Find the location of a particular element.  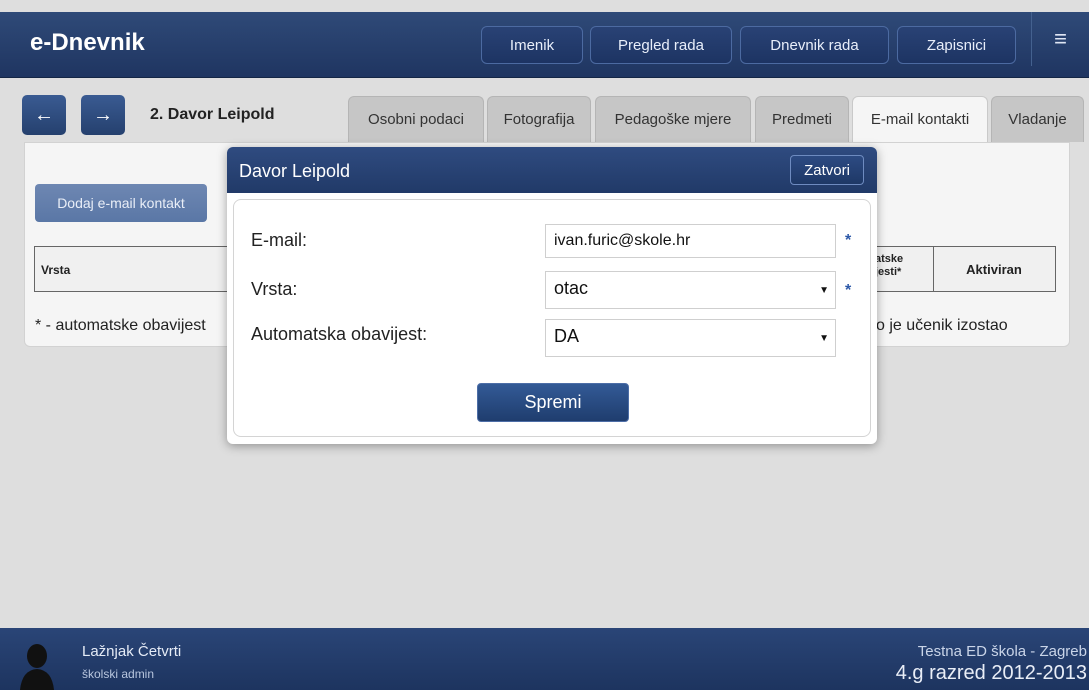

arrow-right-icon: → is located at coordinates (103, 115).